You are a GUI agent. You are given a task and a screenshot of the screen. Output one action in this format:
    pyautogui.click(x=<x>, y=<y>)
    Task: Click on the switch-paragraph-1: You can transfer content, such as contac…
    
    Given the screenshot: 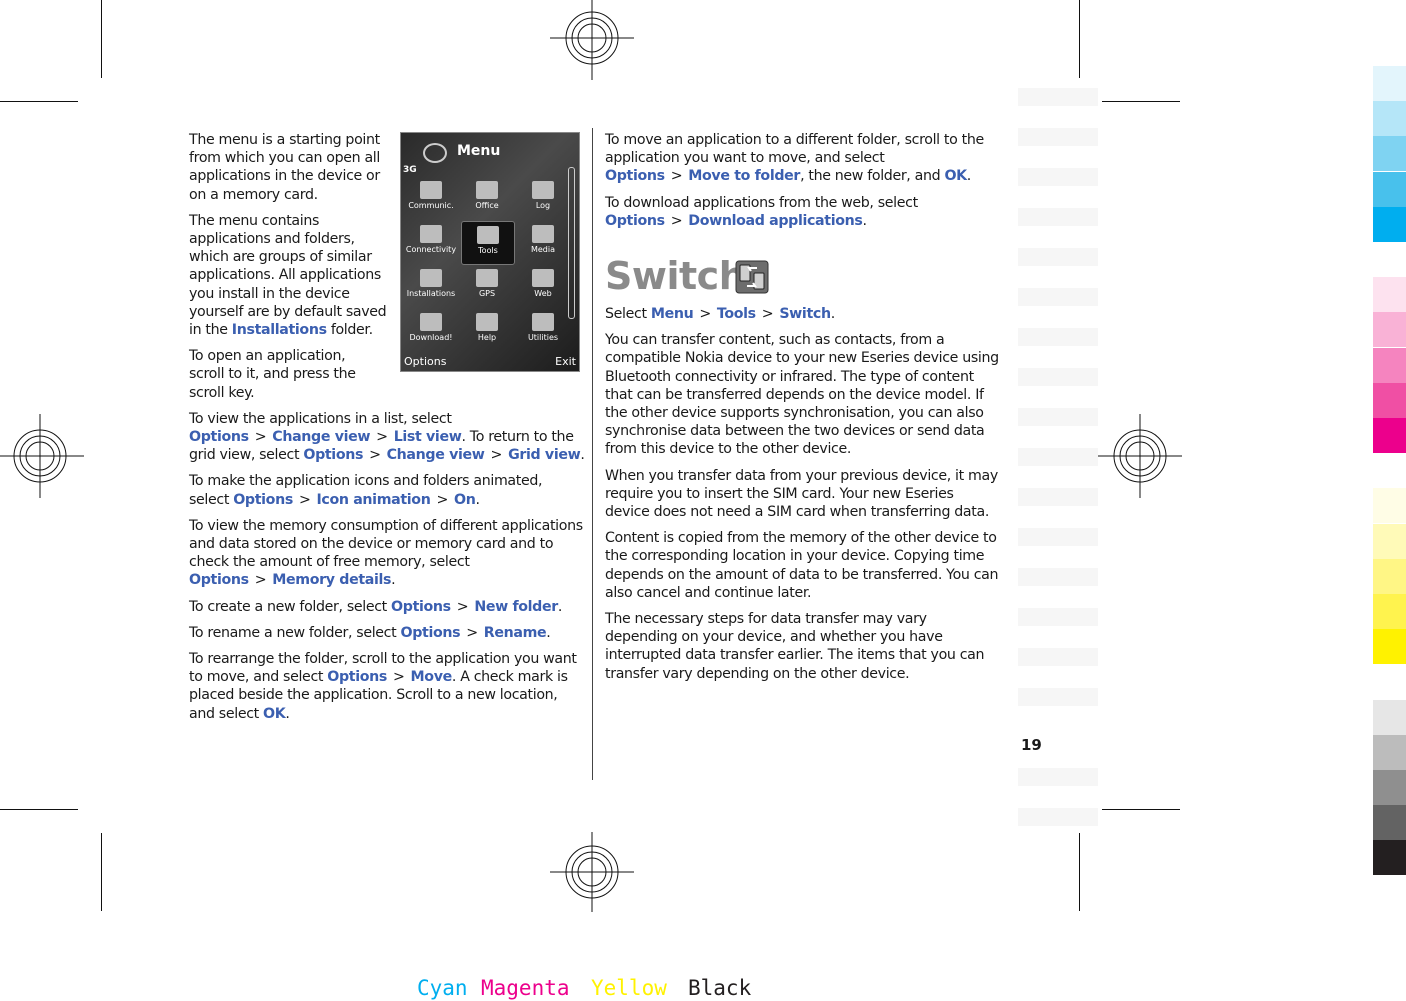 What is the action you would take?
    pyautogui.click(x=802, y=395)
    